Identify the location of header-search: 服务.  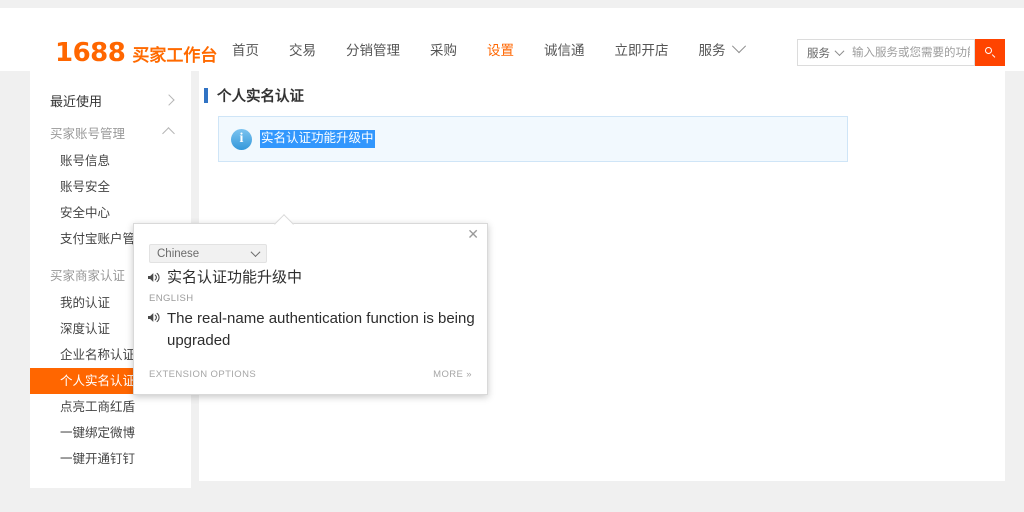
(901, 52).